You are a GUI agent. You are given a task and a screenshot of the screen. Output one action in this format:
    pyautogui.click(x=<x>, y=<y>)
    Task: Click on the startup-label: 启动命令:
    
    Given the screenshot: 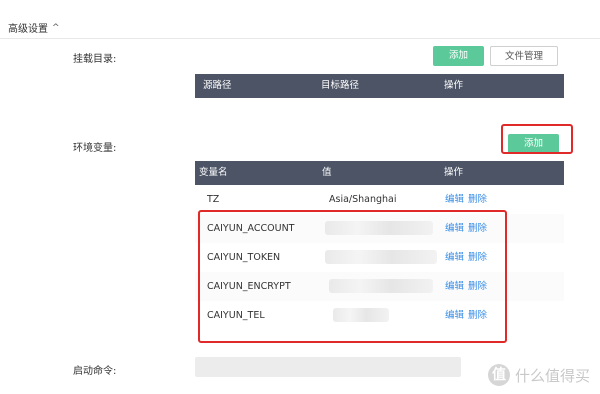 What is the action you would take?
    pyautogui.click(x=95, y=371)
    